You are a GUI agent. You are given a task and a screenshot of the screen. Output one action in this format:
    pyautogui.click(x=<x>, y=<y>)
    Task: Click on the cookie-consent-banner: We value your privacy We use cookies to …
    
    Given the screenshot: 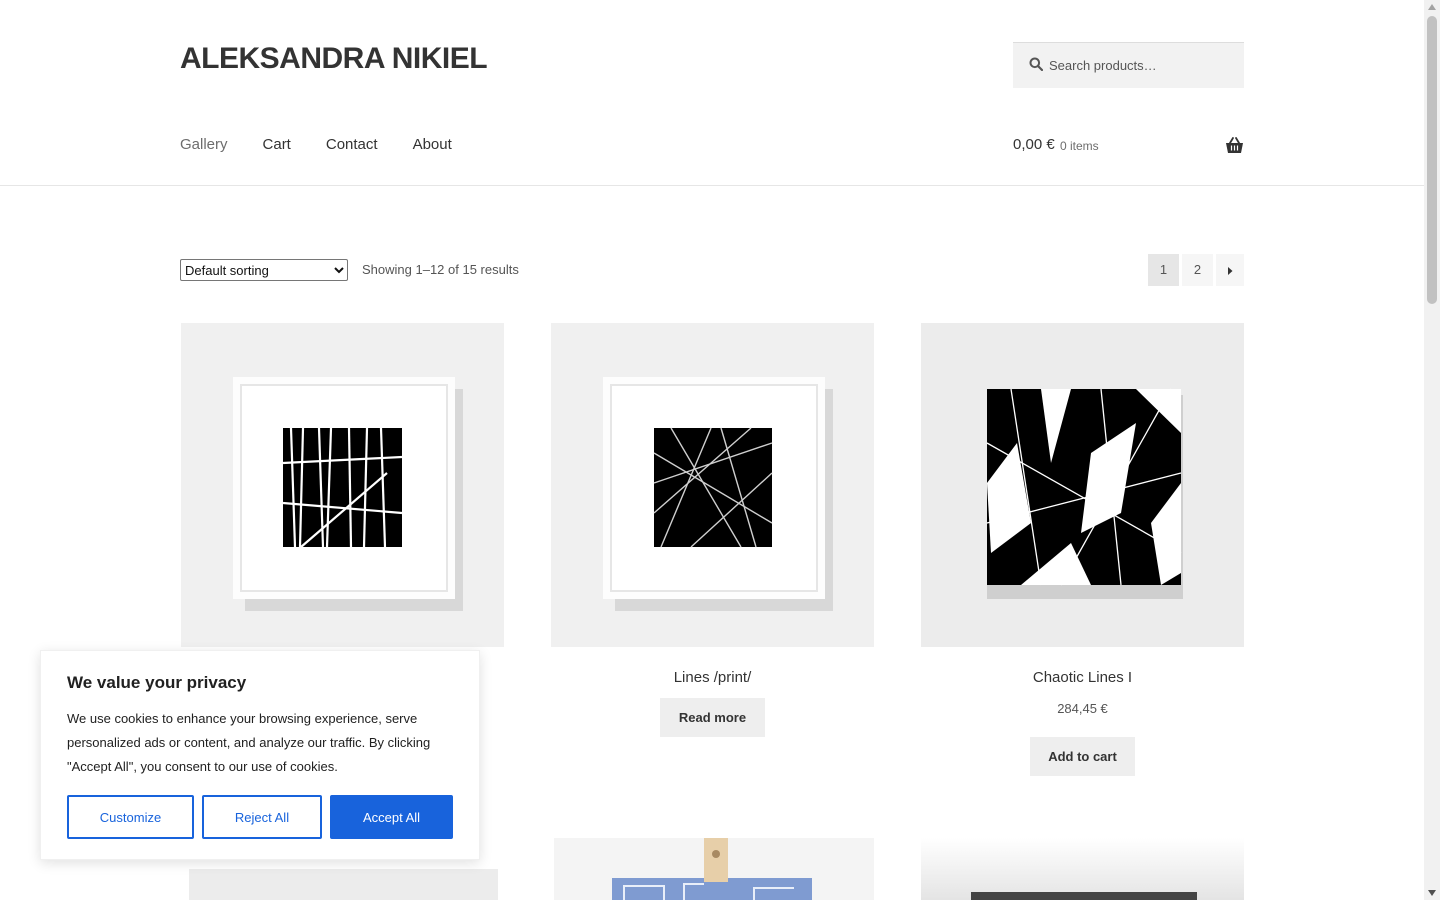 What is the action you would take?
    pyautogui.click(x=260, y=755)
    